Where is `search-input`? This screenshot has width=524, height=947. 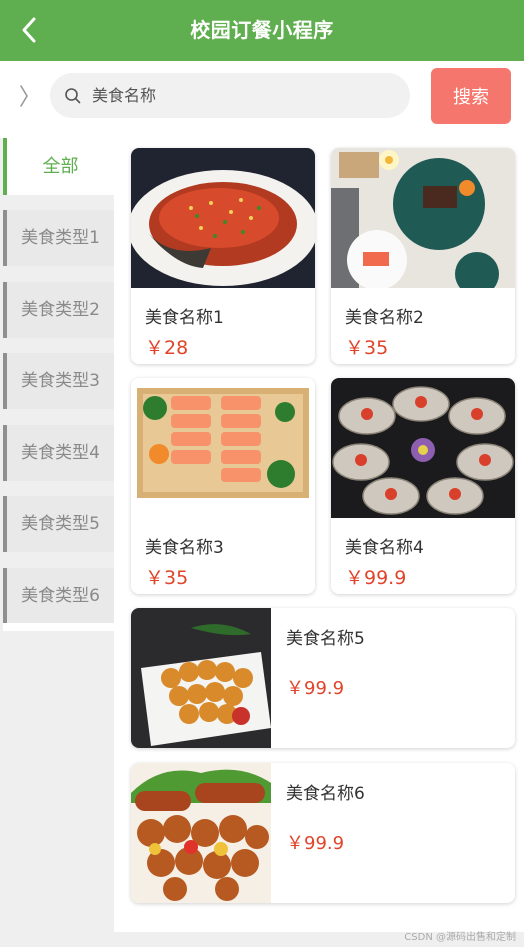 search-input is located at coordinates (237, 95).